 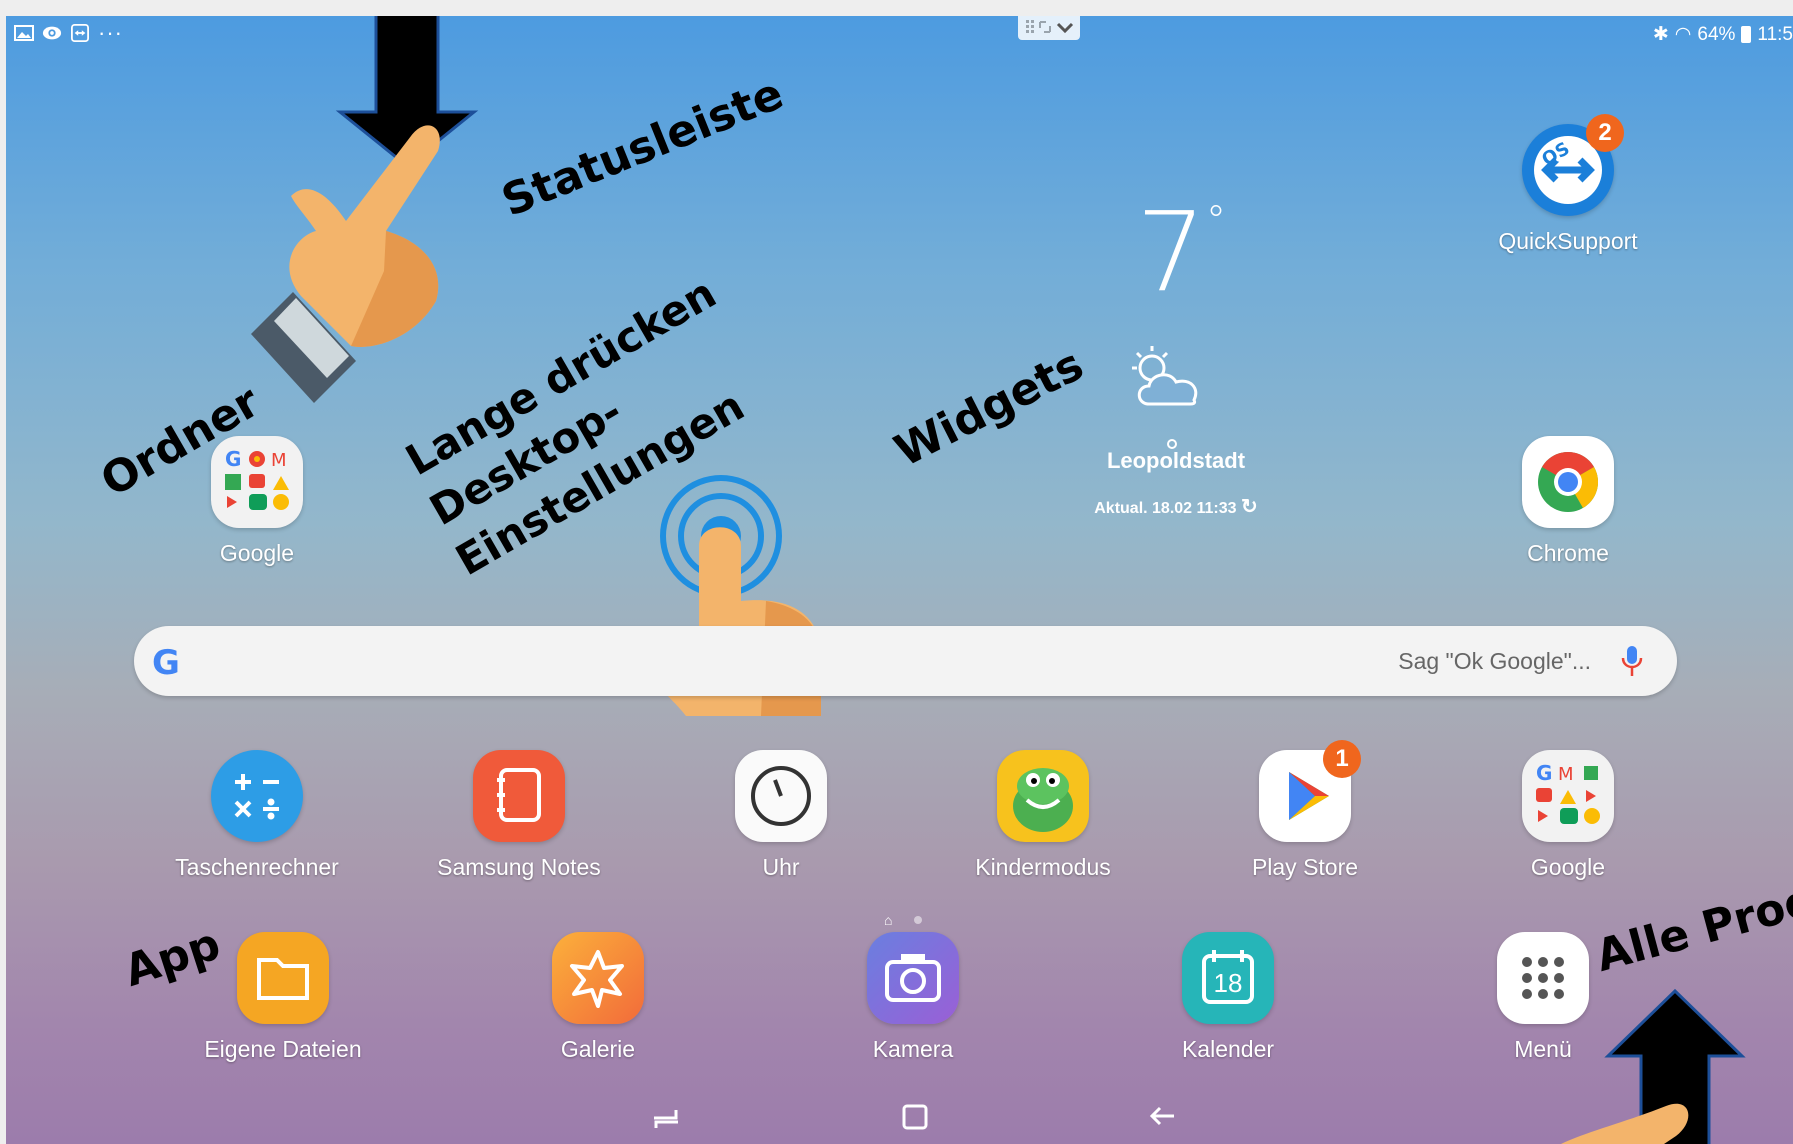 I want to click on app-chrome: Chrome, so click(x=1568, y=501).